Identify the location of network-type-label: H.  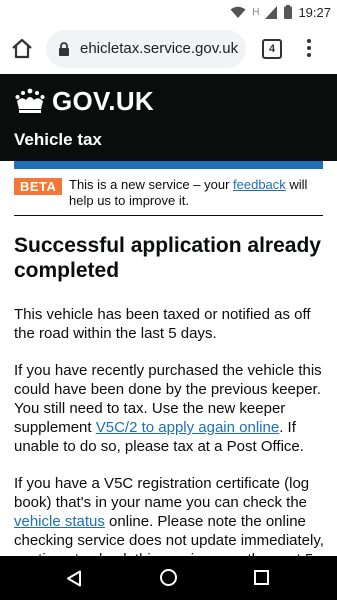
(256, 12).